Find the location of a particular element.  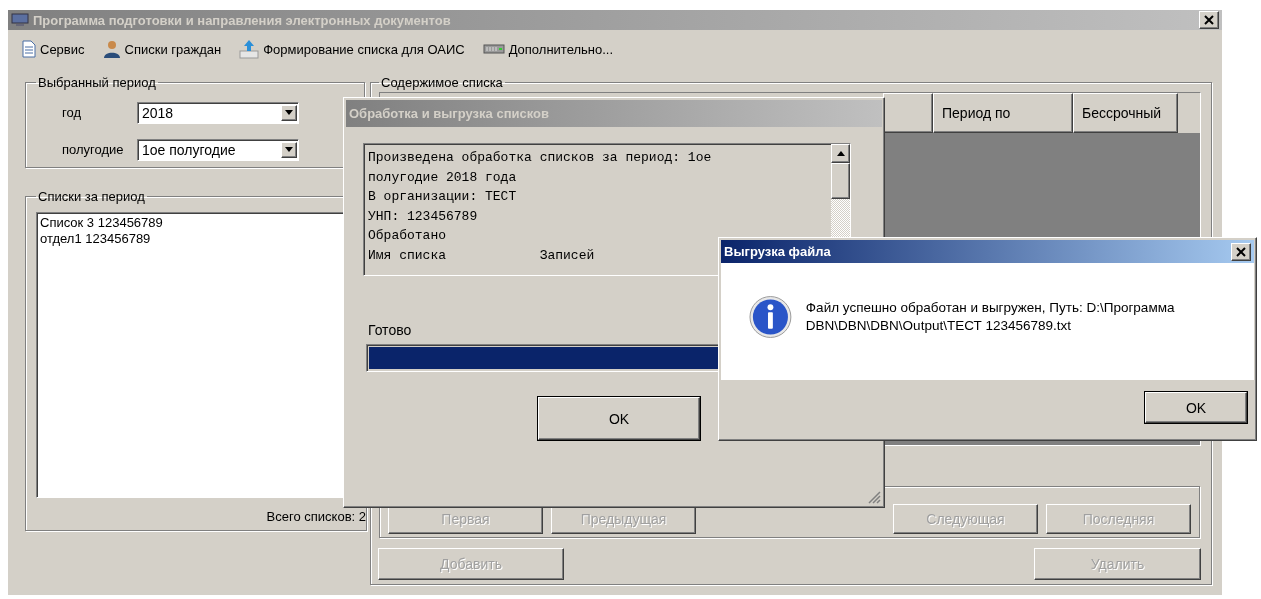

group-title: Списки за период is located at coordinates (91, 196).